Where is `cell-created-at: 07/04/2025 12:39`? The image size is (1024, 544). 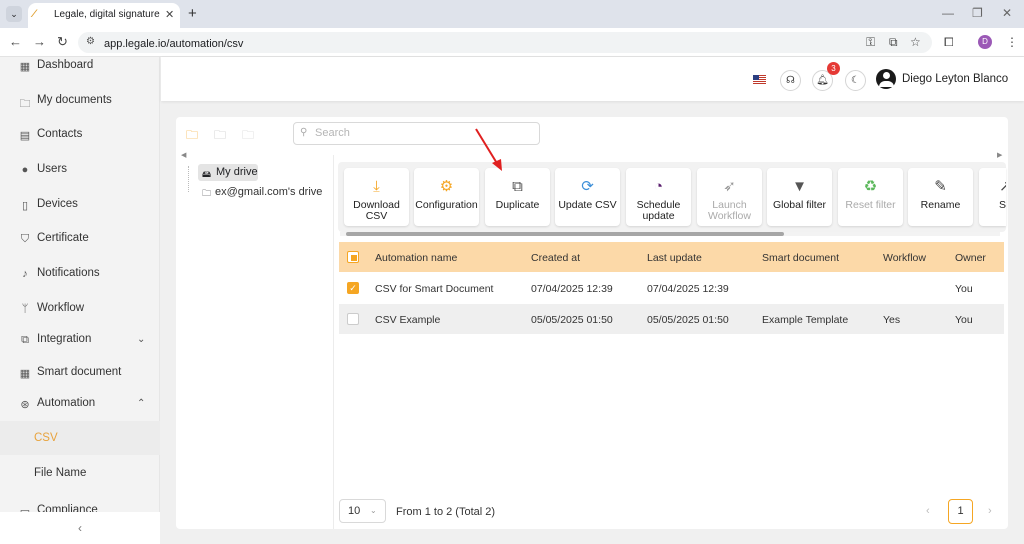
cell-created-at: 07/04/2025 12:39 is located at coordinates (572, 289).